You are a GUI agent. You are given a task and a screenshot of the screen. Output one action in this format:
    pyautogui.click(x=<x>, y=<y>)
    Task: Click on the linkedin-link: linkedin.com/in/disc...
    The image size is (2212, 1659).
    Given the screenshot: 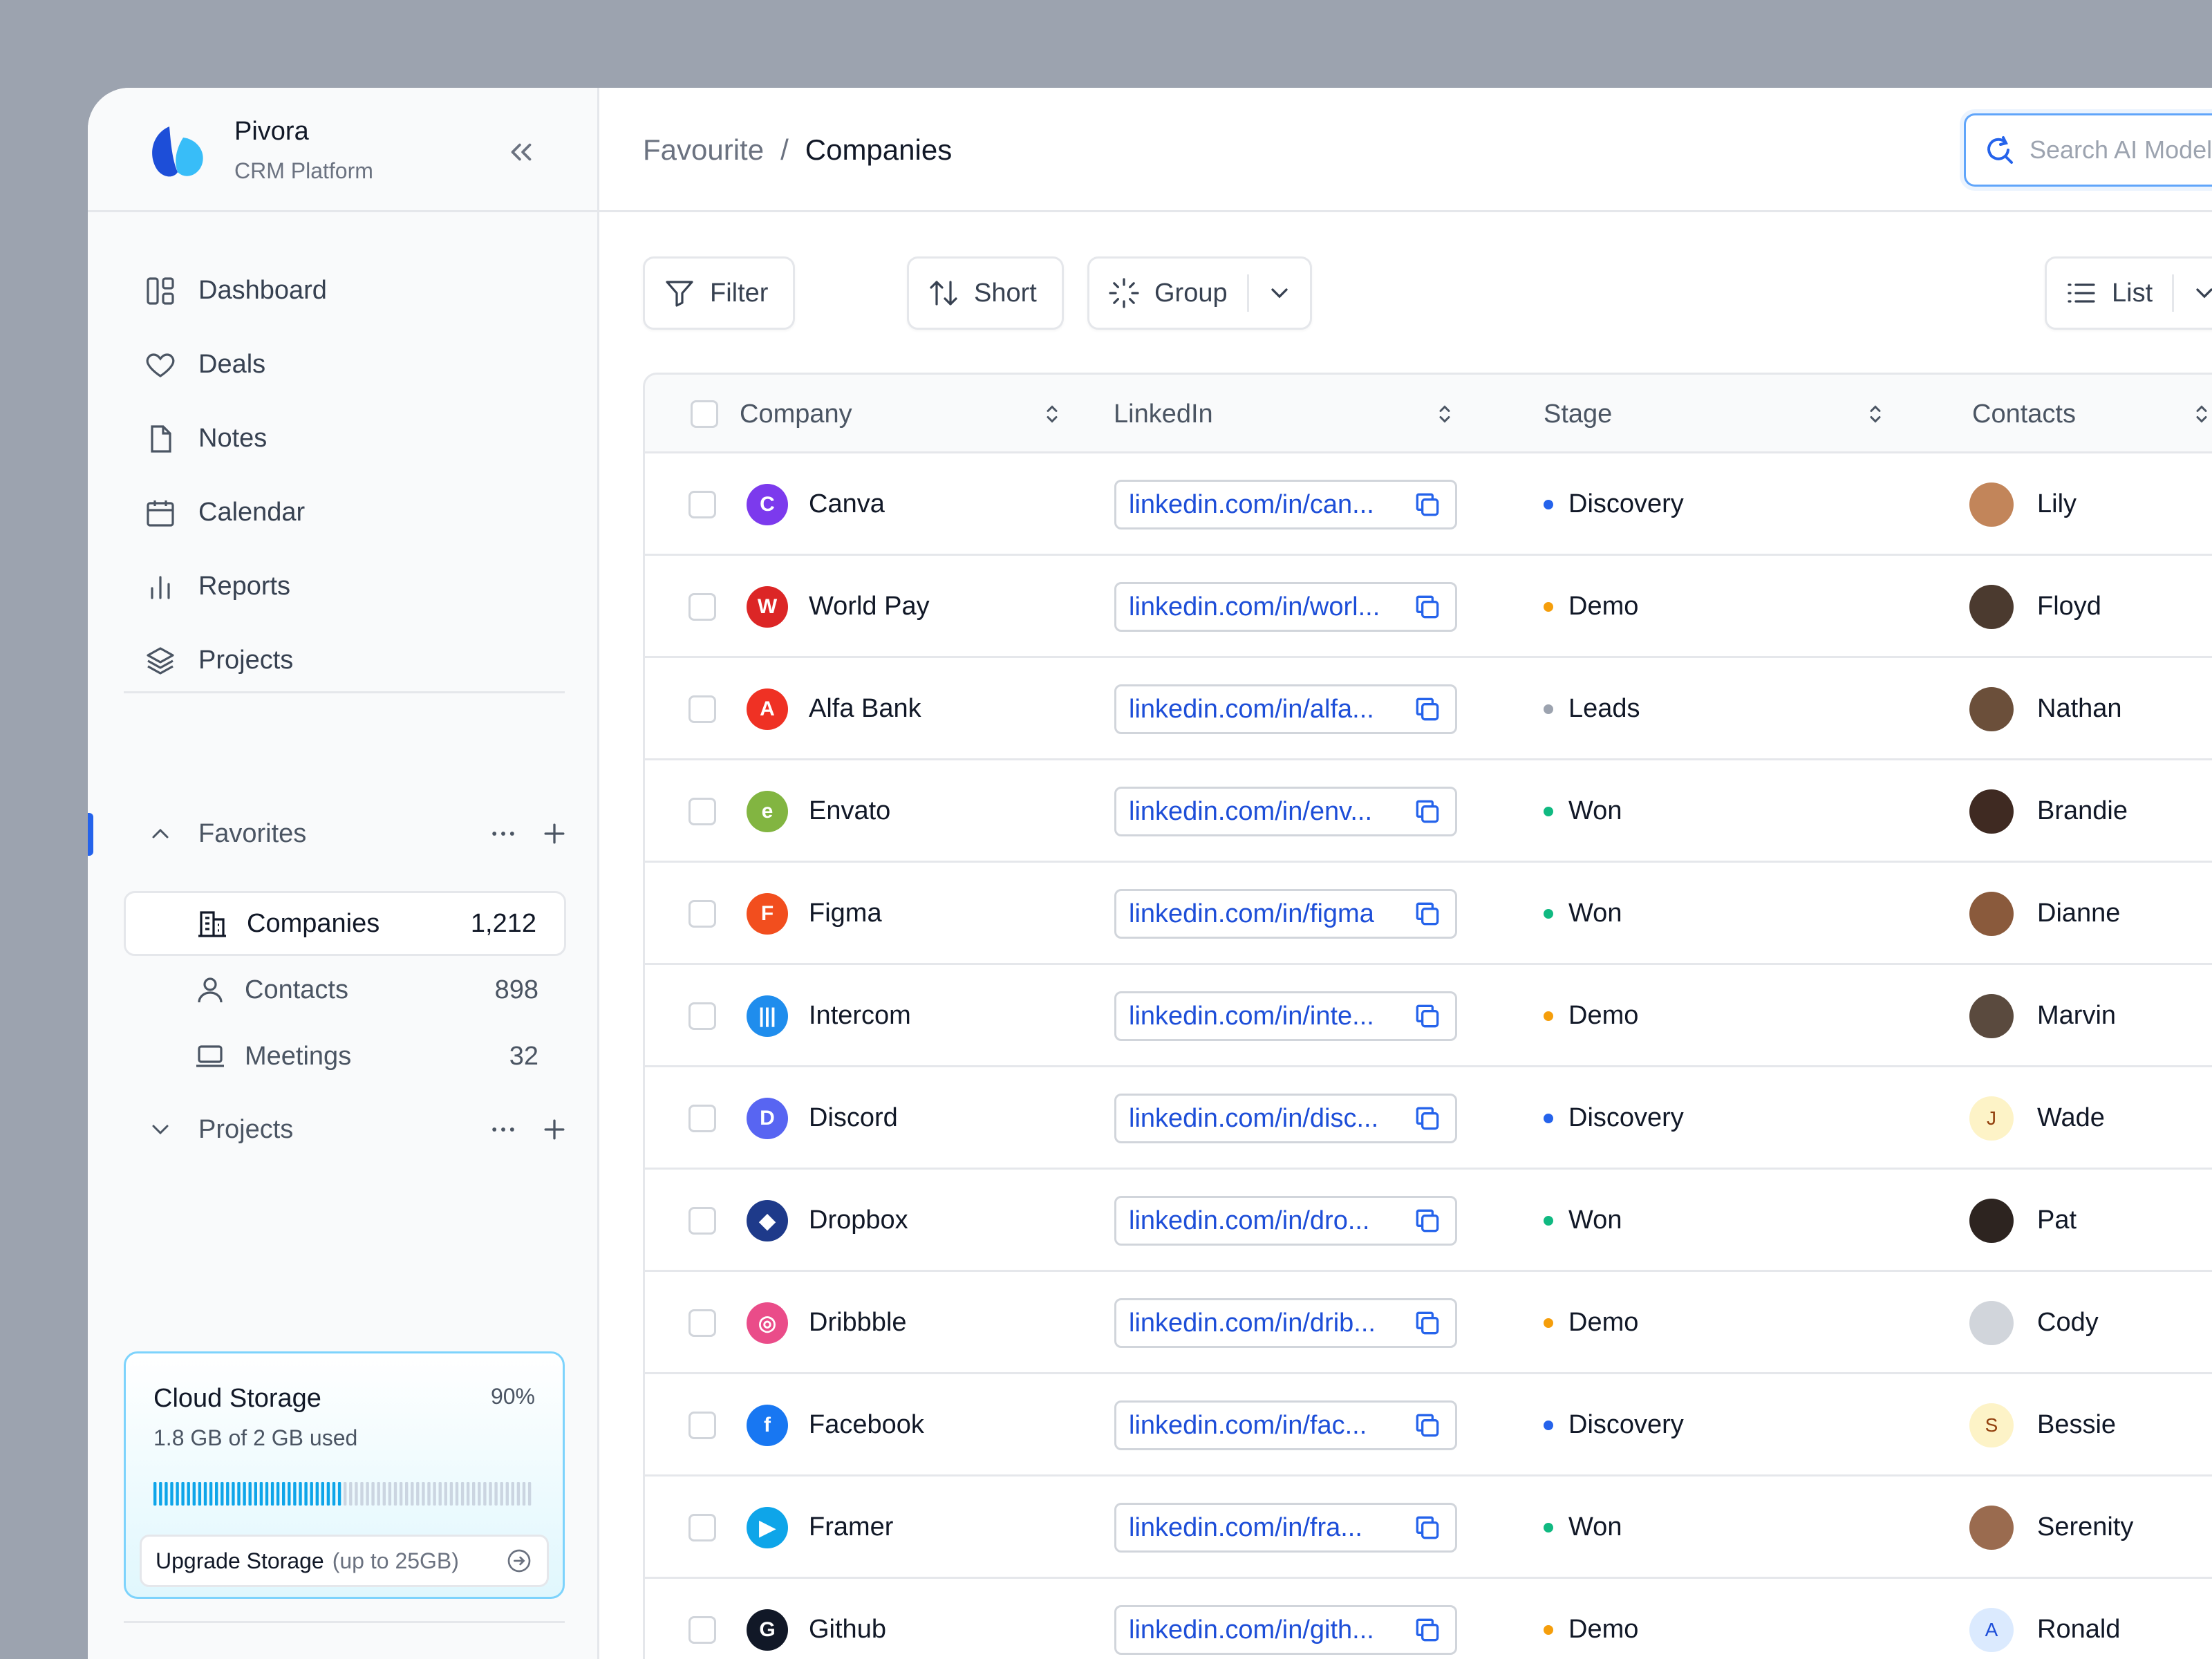 What is the action you would take?
    pyautogui.click(x=1285, y=1118)
    